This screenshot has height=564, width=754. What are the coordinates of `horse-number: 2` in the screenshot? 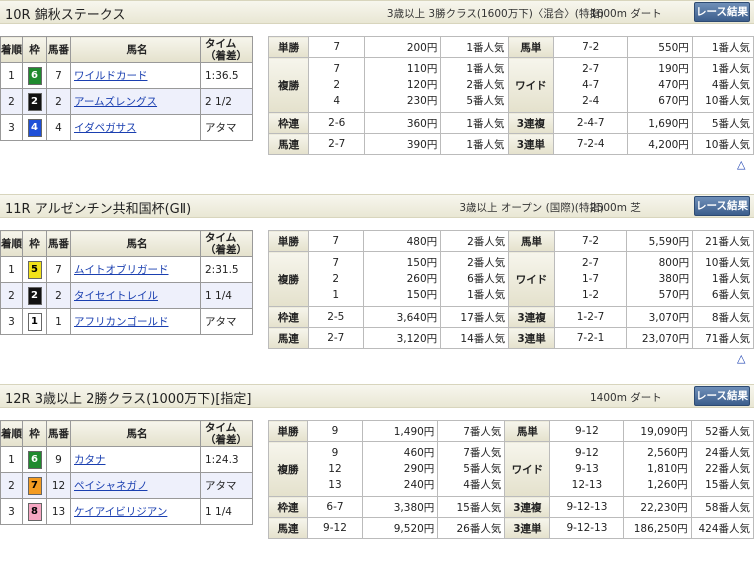 It's located at (58, 101).